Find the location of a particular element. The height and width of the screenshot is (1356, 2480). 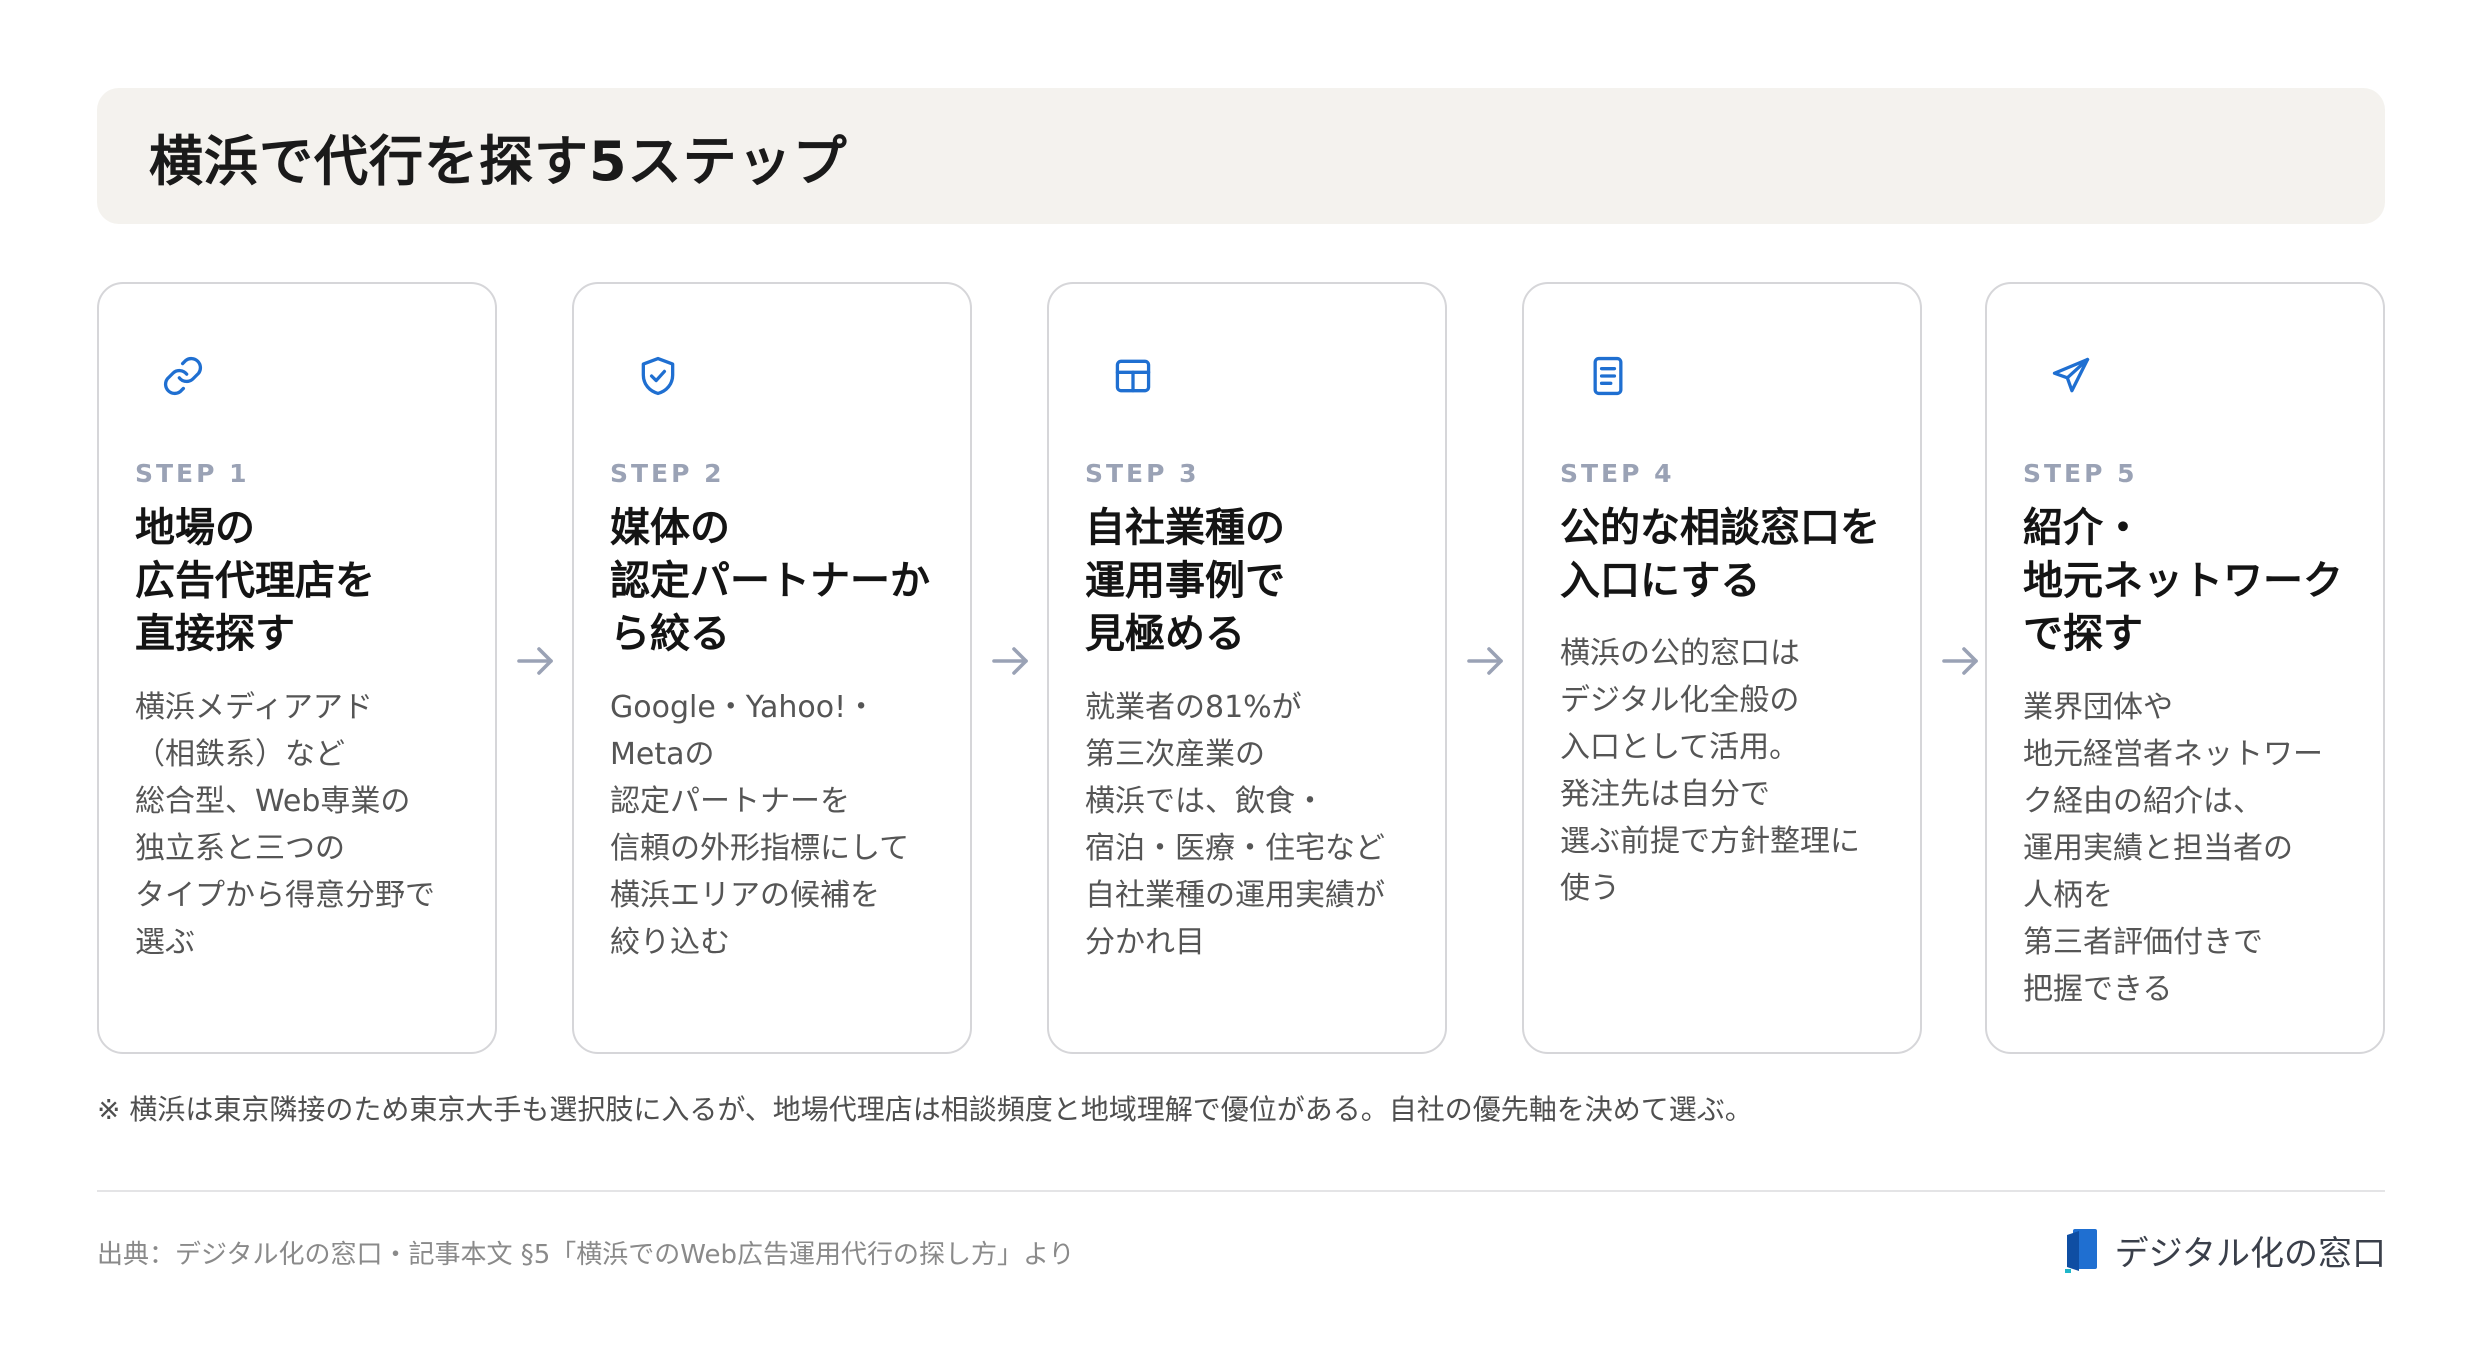

send-icon is located at coordinates (2071, 376).